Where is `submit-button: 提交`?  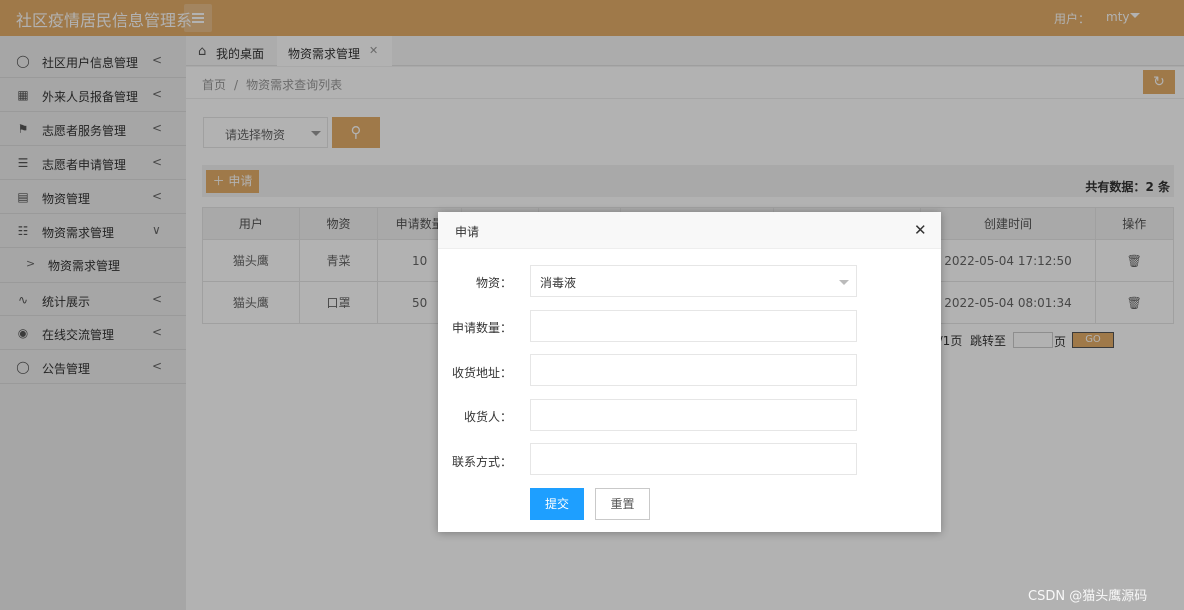 submit-button: 提交 is located at coordinates (557, 504).